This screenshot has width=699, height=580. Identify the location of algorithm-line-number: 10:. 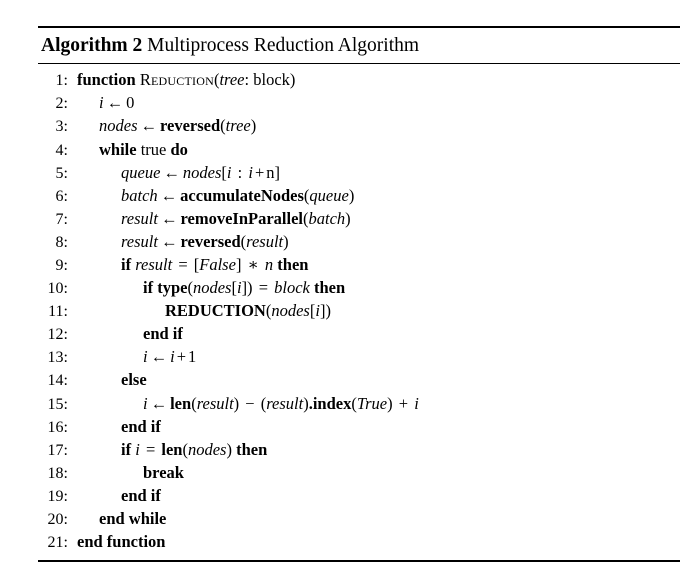
(57, 289).